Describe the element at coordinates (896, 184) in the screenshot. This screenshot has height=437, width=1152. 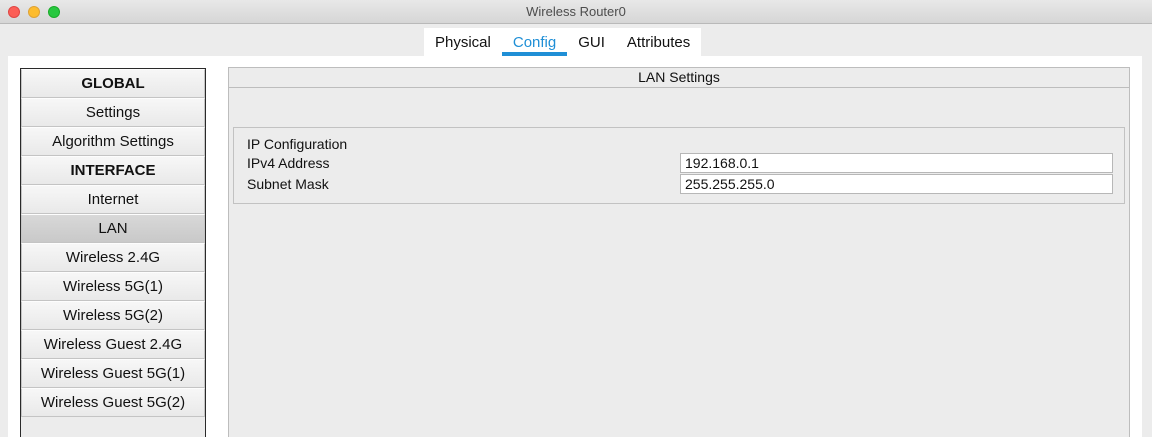
I see `subnet-mask-field` at that location.